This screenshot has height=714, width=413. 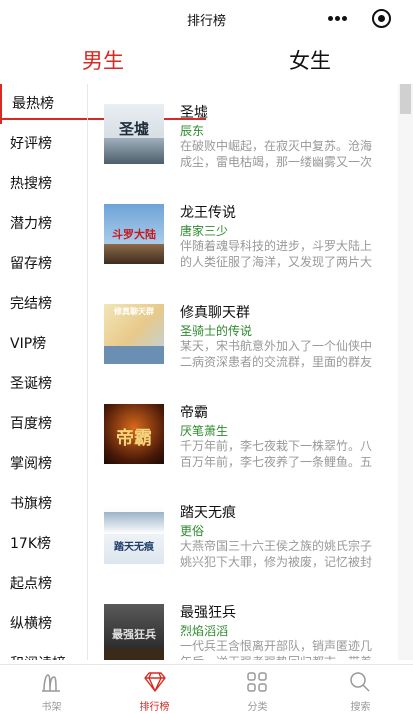 What do you see at coordinates (154, 707) in the screenshot?
I see `tab-label: 排行榜` at bounding box center [154, 707].